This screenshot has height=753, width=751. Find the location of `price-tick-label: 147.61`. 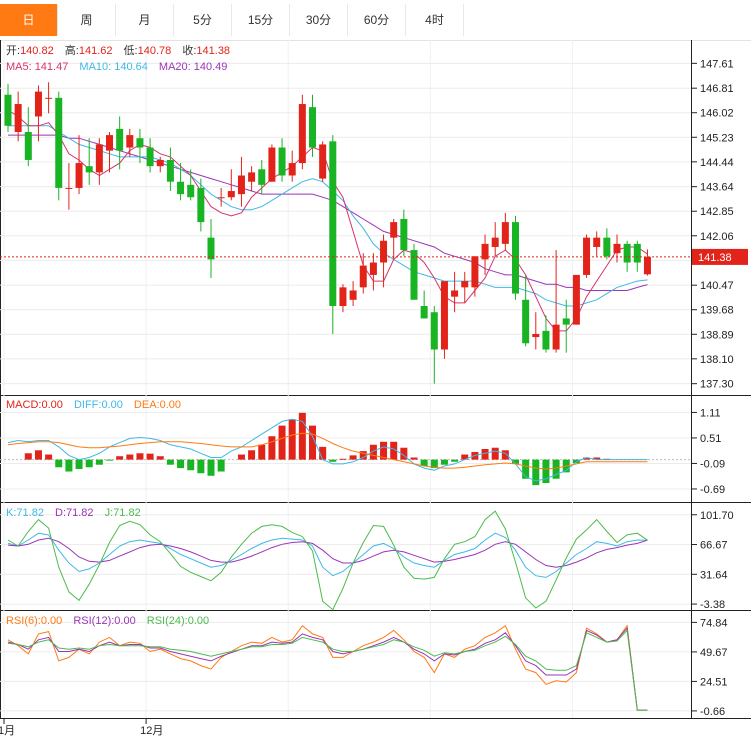

price-tick-label: 147.61 is located at coordinates (717, 64).